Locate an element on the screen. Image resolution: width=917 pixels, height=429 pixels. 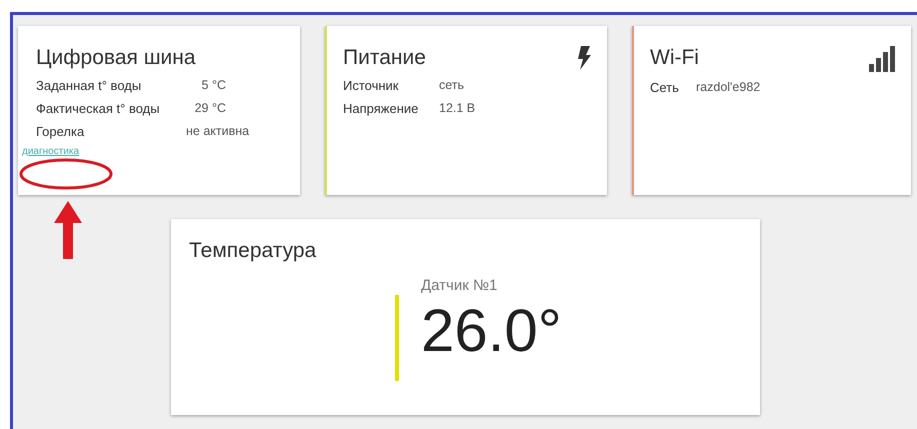
field-label: Фактическая t° воды is located at coordinates (98, 108).